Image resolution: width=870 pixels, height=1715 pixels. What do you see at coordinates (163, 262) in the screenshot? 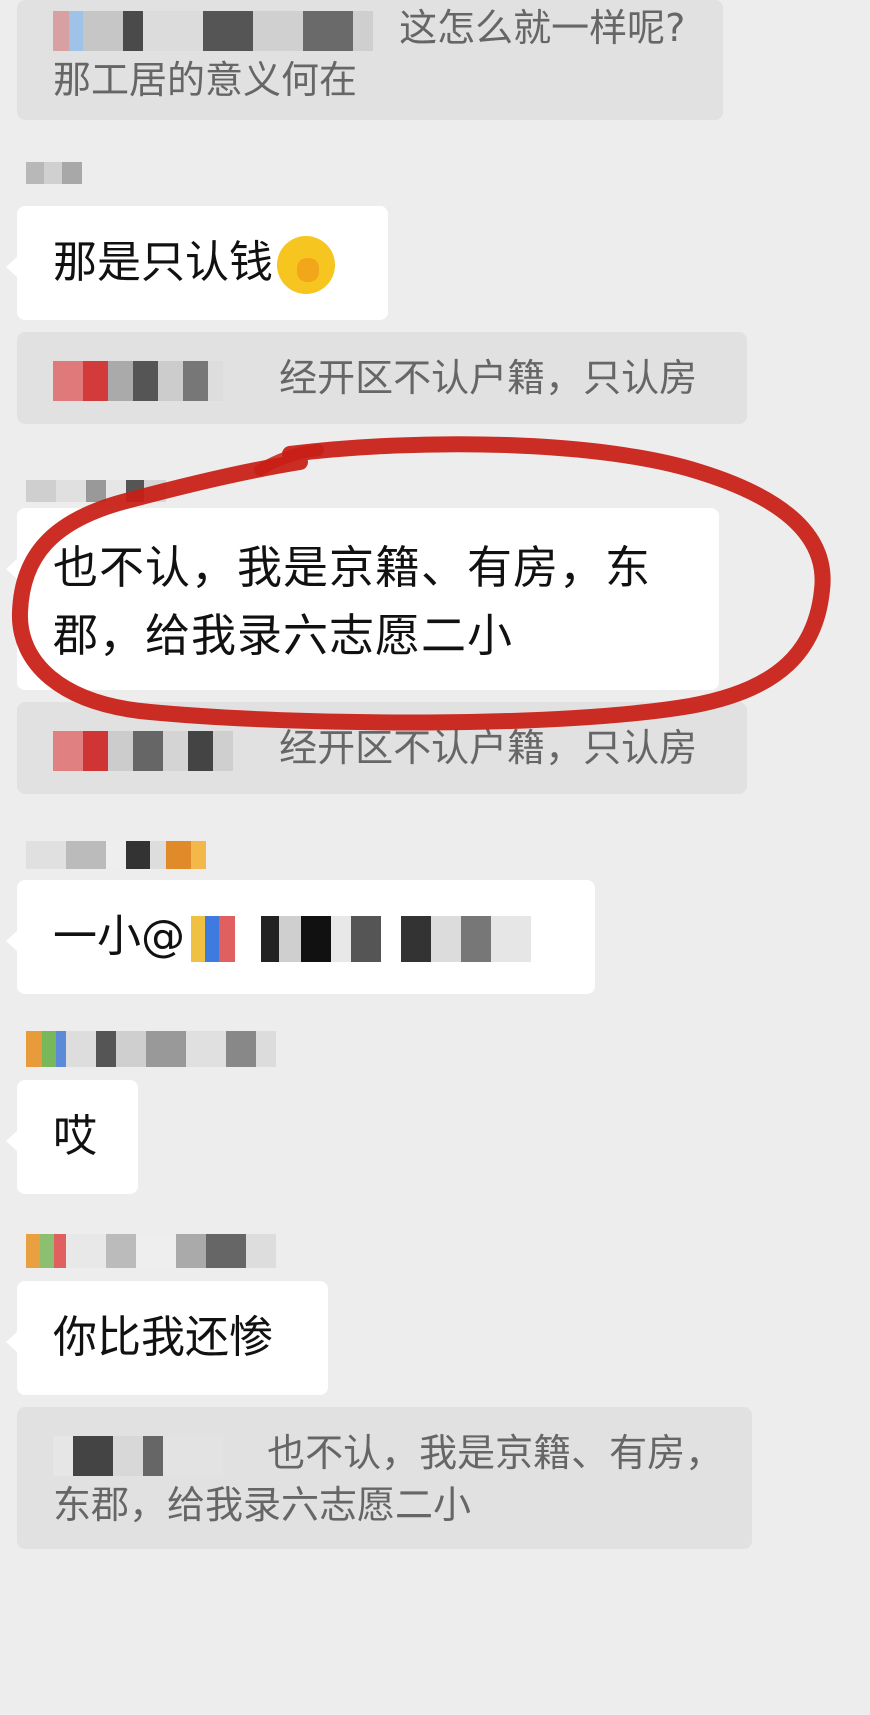
I see `message-text: 那是只认钱` at bounding box center [163, 262].